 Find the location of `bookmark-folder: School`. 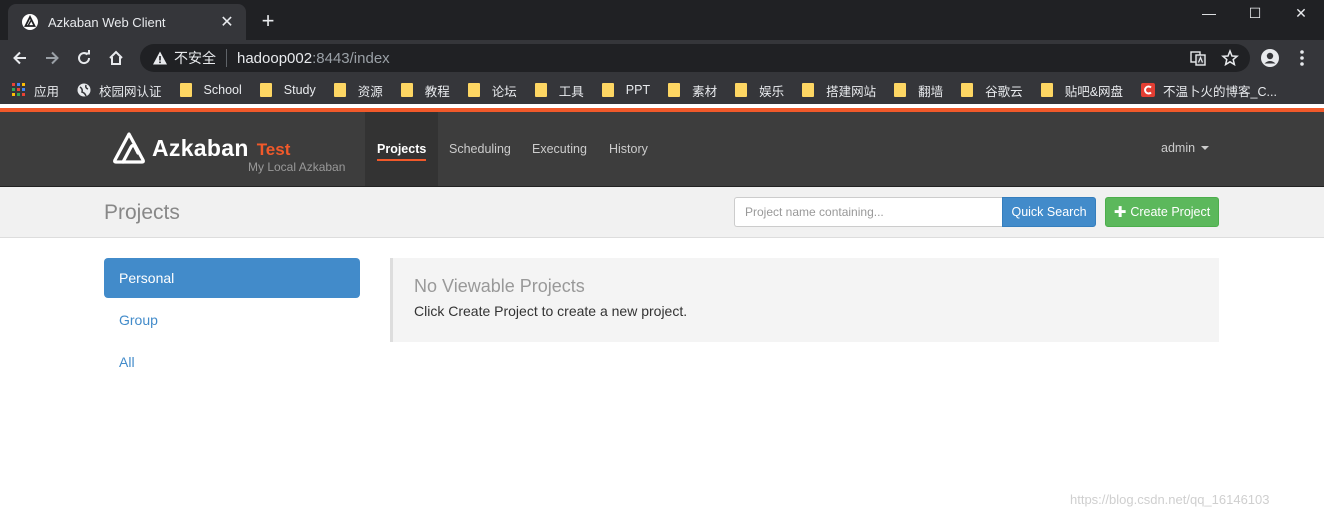

bookmark-folder: School is located at coordinates (210, 90).